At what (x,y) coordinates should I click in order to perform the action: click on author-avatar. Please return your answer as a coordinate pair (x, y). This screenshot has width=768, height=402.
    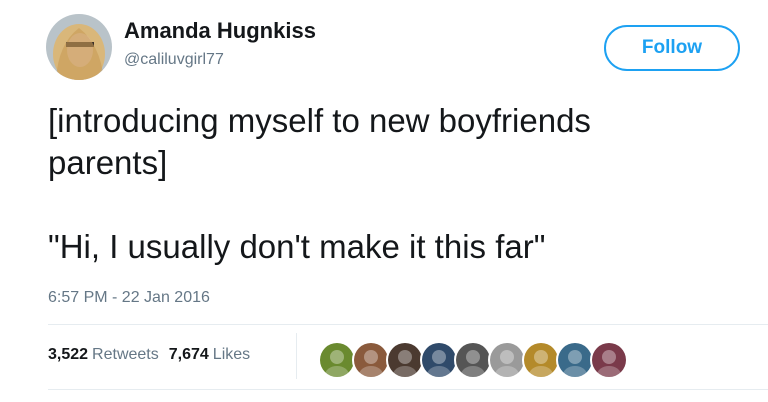
    Looking at the image, I should click on (79, 47).